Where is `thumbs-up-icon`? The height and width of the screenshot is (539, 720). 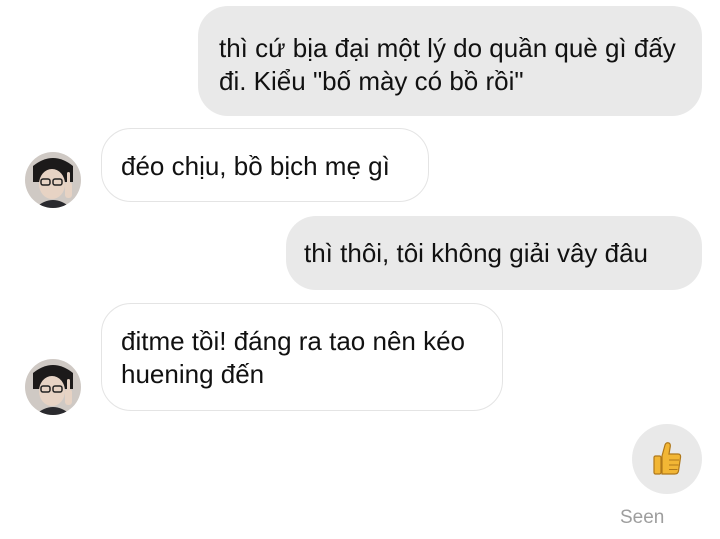 thumbs-up-icon is located at coordinates (667, 458).